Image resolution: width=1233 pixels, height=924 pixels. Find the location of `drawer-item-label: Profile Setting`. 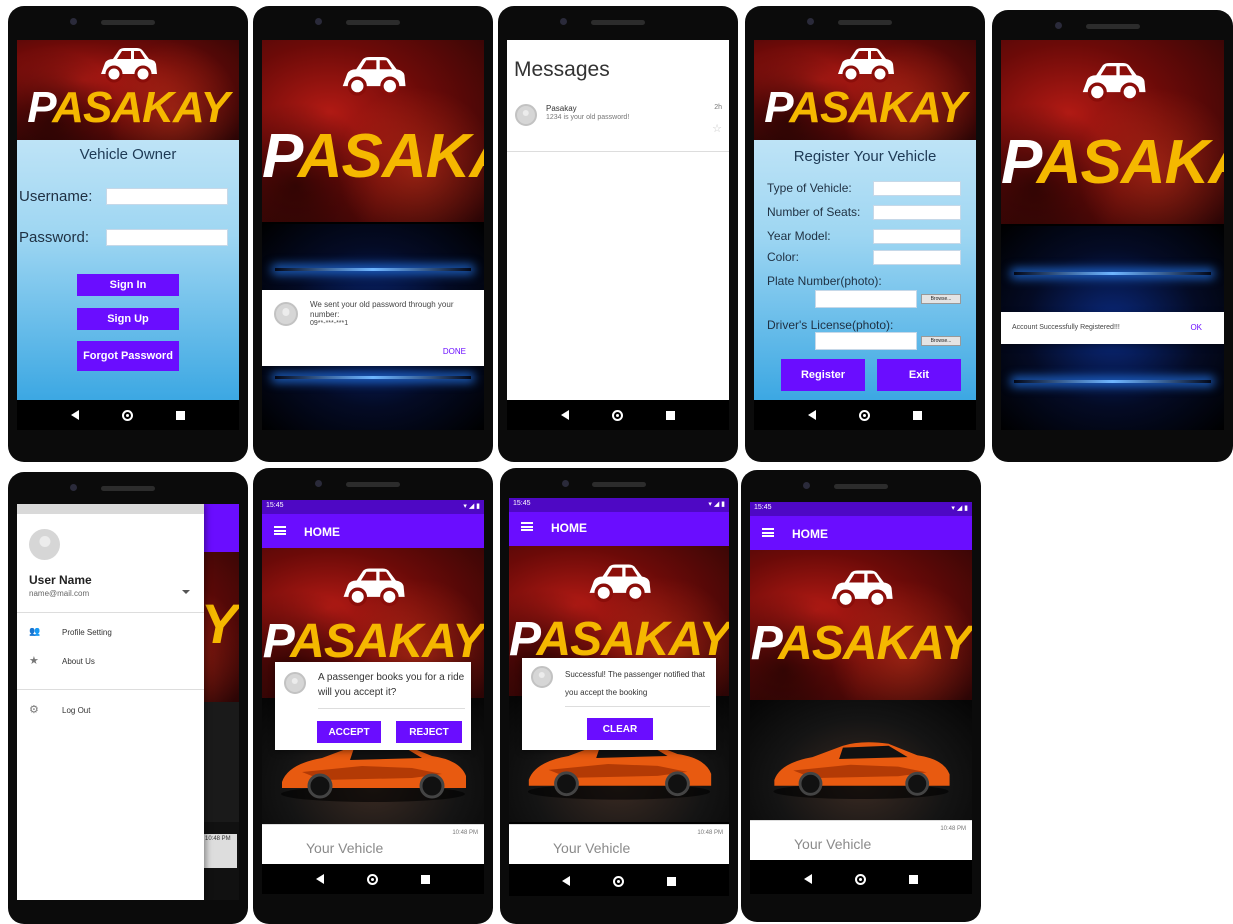

drawer-item-label: Profile Setting is located at coordinates (87, 632).